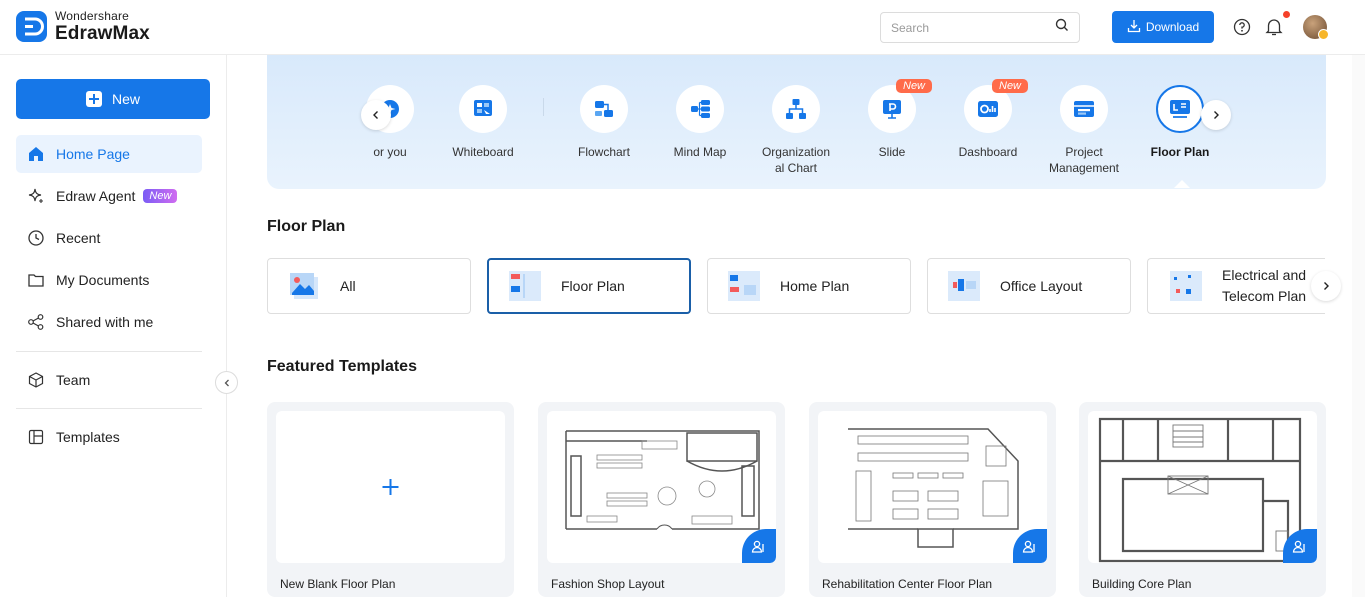 This screenshot has height=597, width=1365. What do you see at coordinates (1286, 14) in the screenshot?
I see `notification-dot` at bounding box center [1286, 14].